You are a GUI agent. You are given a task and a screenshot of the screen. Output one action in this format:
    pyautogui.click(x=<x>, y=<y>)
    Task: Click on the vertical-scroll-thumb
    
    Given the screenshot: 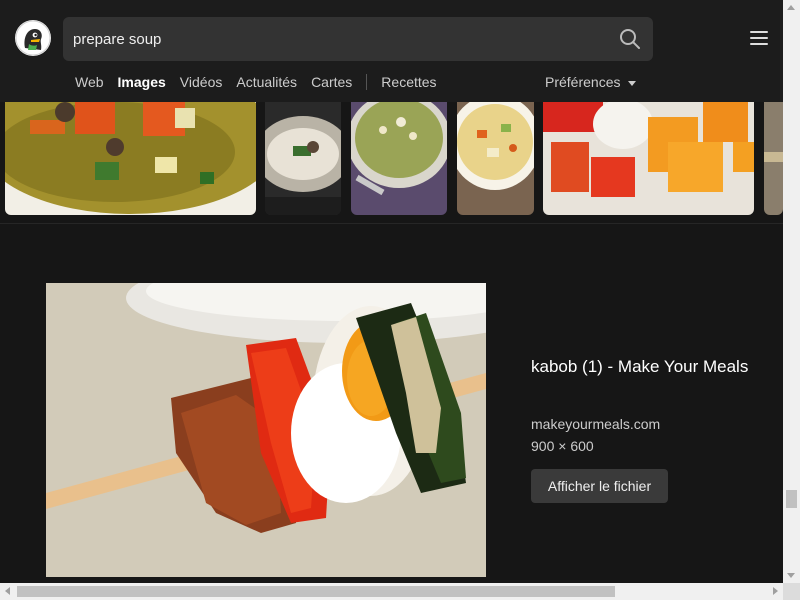 What is the action you would take?
    pyautogui.click(x=791, y=499)
    